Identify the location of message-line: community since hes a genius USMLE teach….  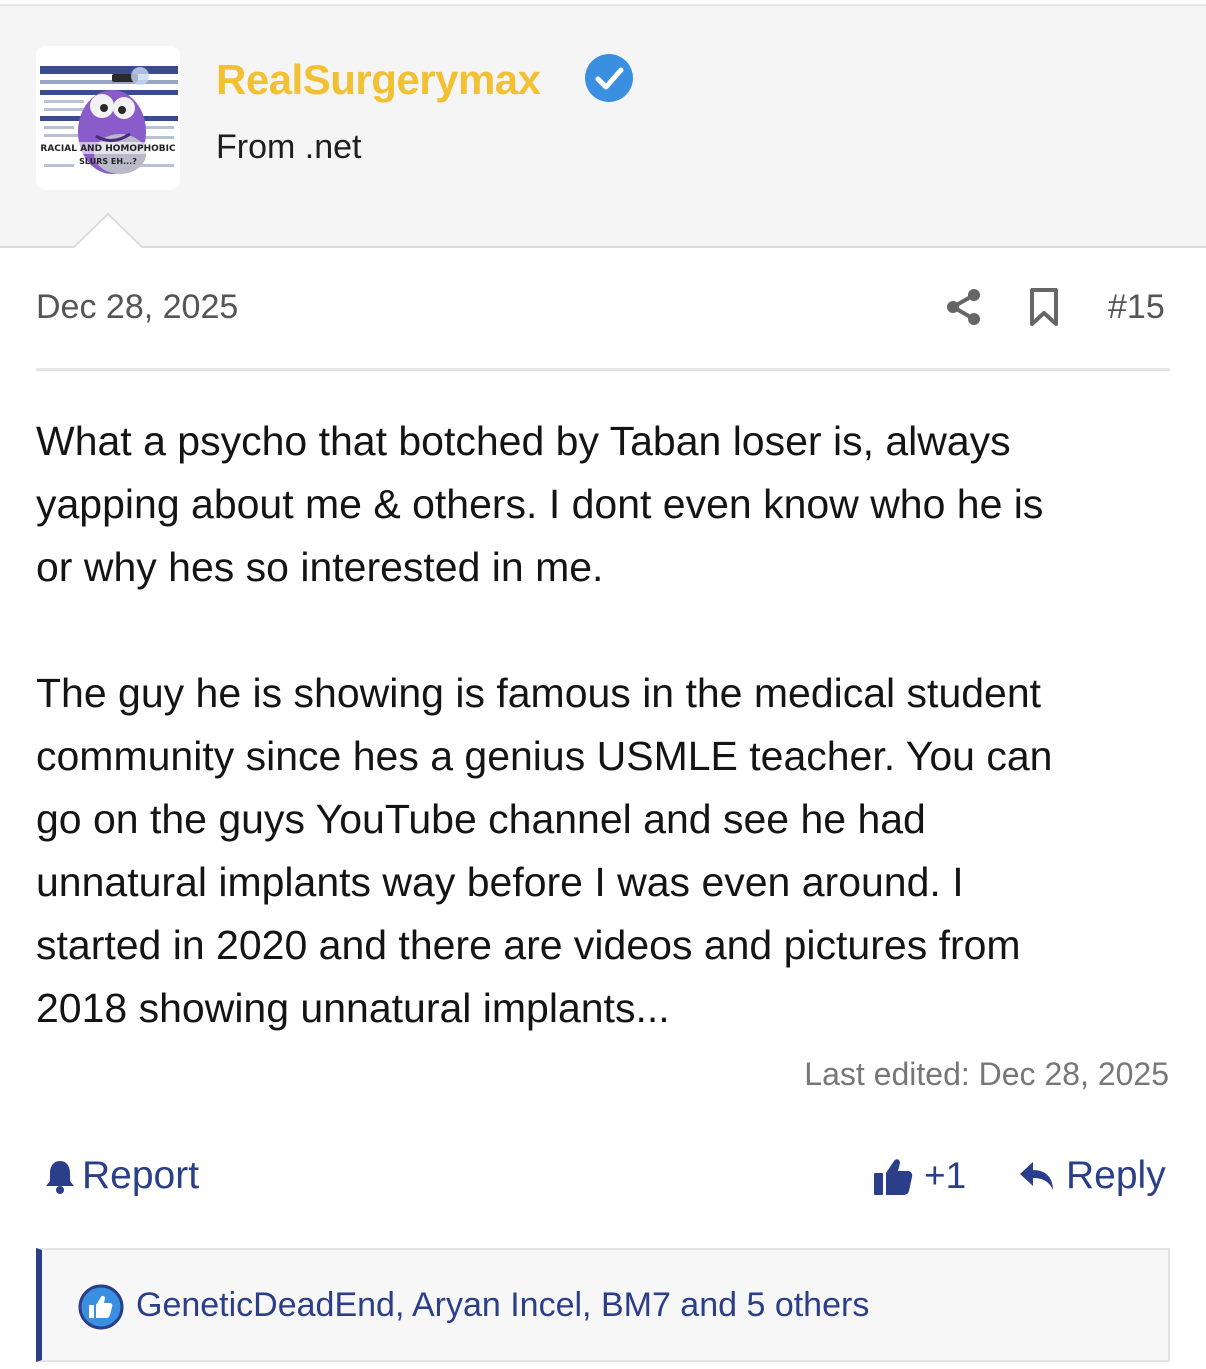
(544, 756).